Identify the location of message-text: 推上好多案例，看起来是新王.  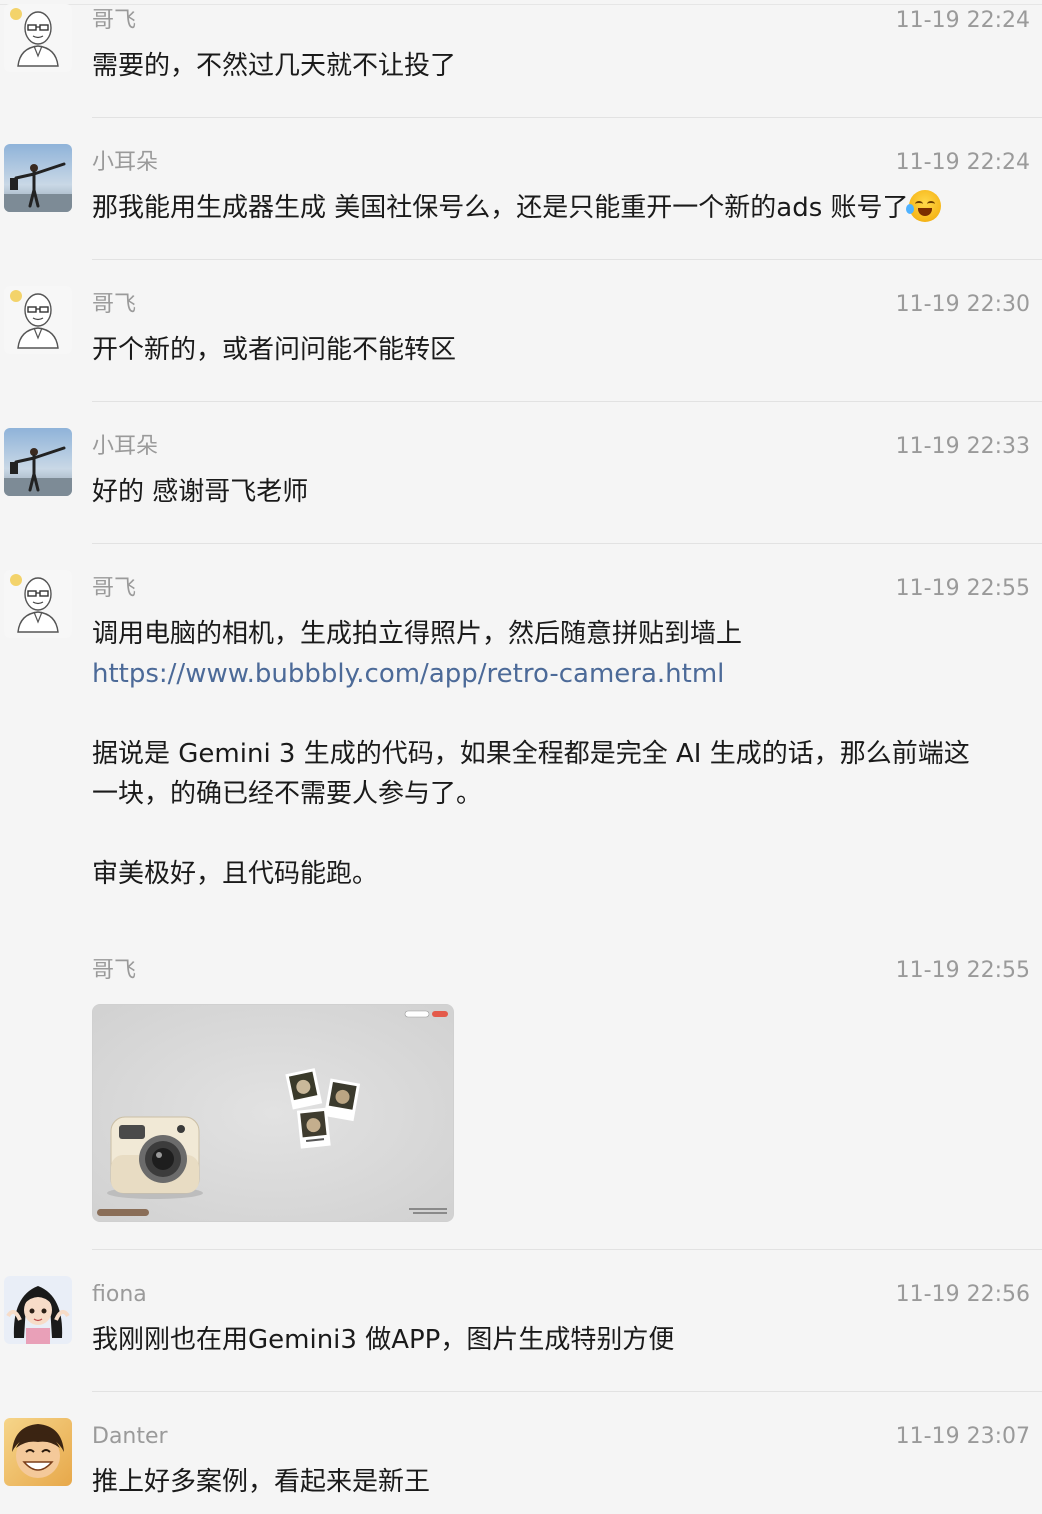
(261, 1482).